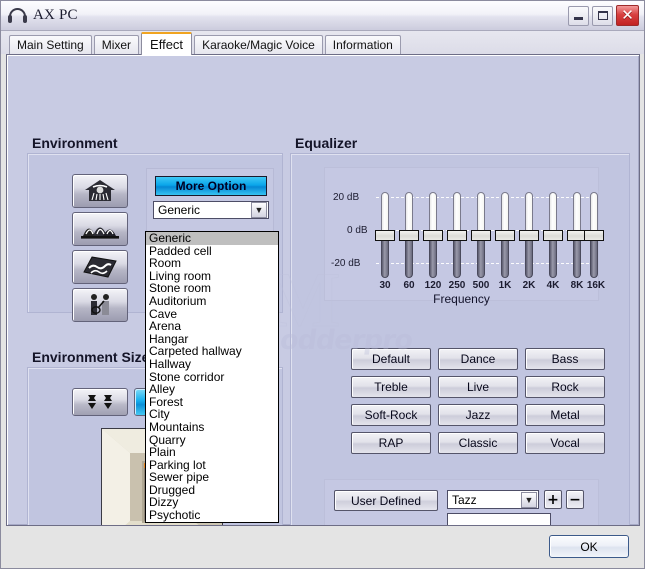 The height and width of the screenshot is (569, 645). Describe the element at coordinates (55, 15) in the screenshot. I see `window-title: AX PC` at that location.